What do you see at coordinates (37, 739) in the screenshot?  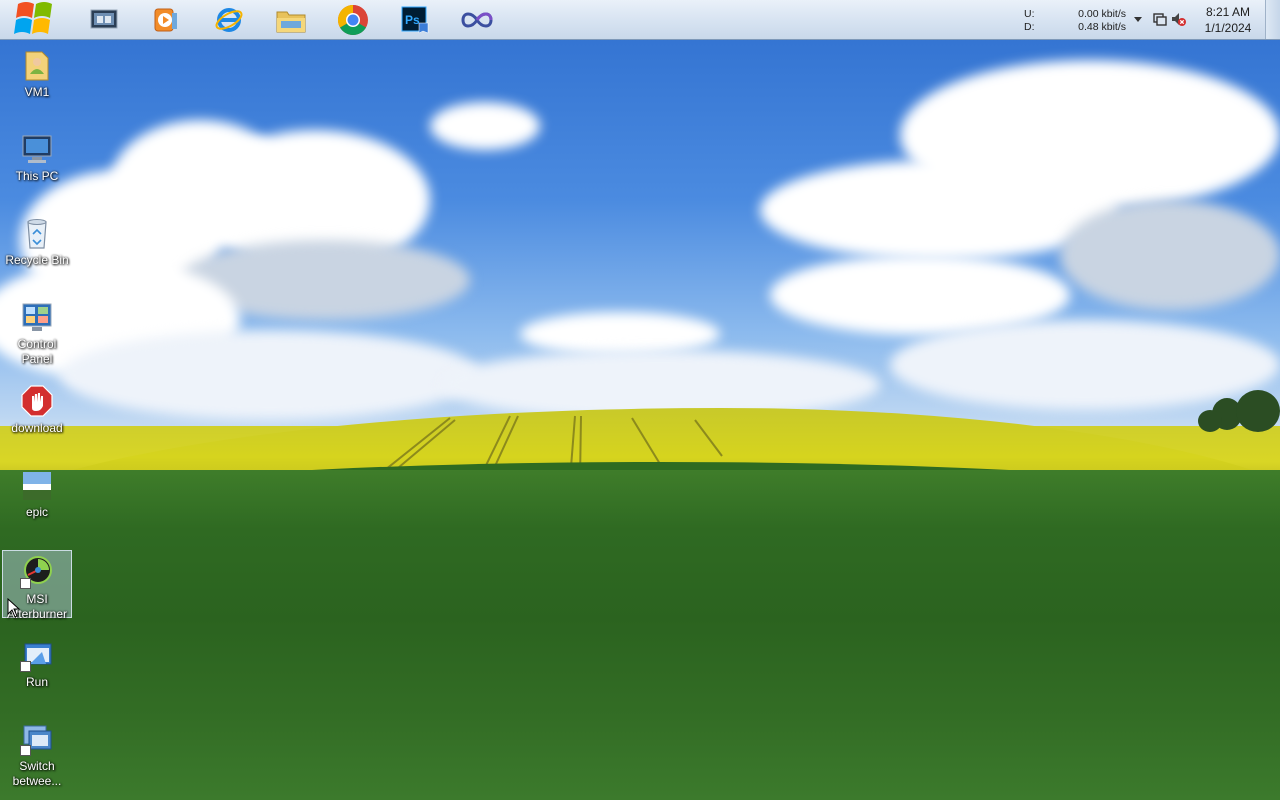 I see `switch-windows-icon` at bounding box center [37, 739].